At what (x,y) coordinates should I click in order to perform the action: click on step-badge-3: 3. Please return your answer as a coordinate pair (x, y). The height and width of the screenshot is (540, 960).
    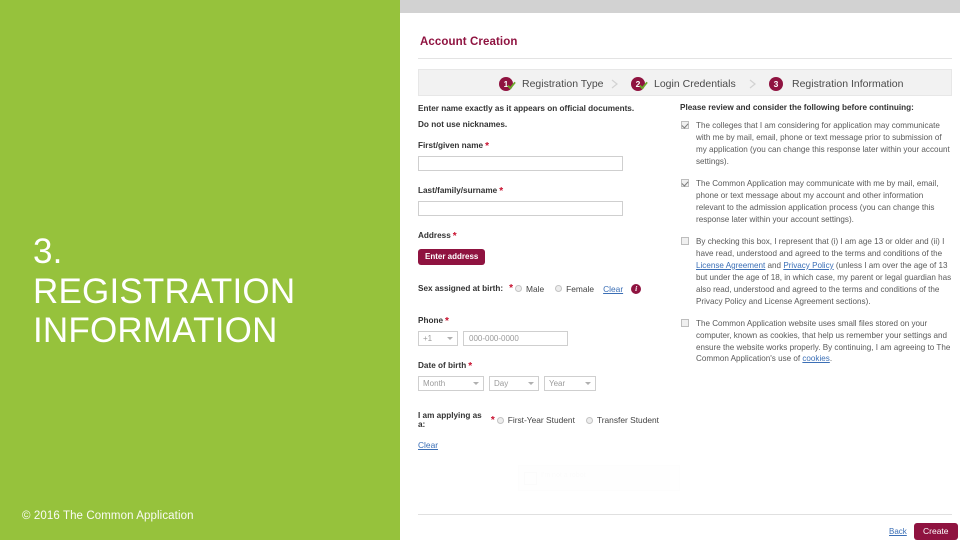
    Looking at the image, I should click on (776, 83).